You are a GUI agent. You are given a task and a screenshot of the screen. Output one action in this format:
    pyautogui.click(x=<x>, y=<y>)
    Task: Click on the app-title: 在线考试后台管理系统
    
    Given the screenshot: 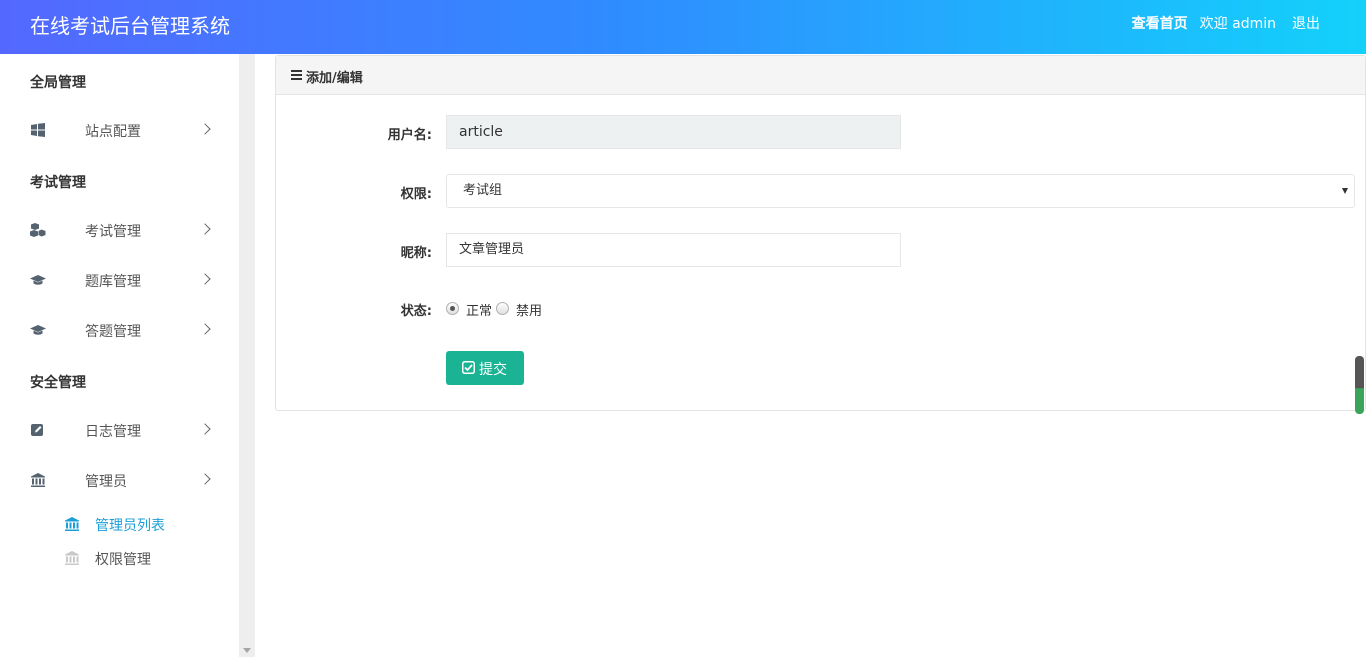 What is the action you would take?
    pyautogui.click(x=130, y=26)
    